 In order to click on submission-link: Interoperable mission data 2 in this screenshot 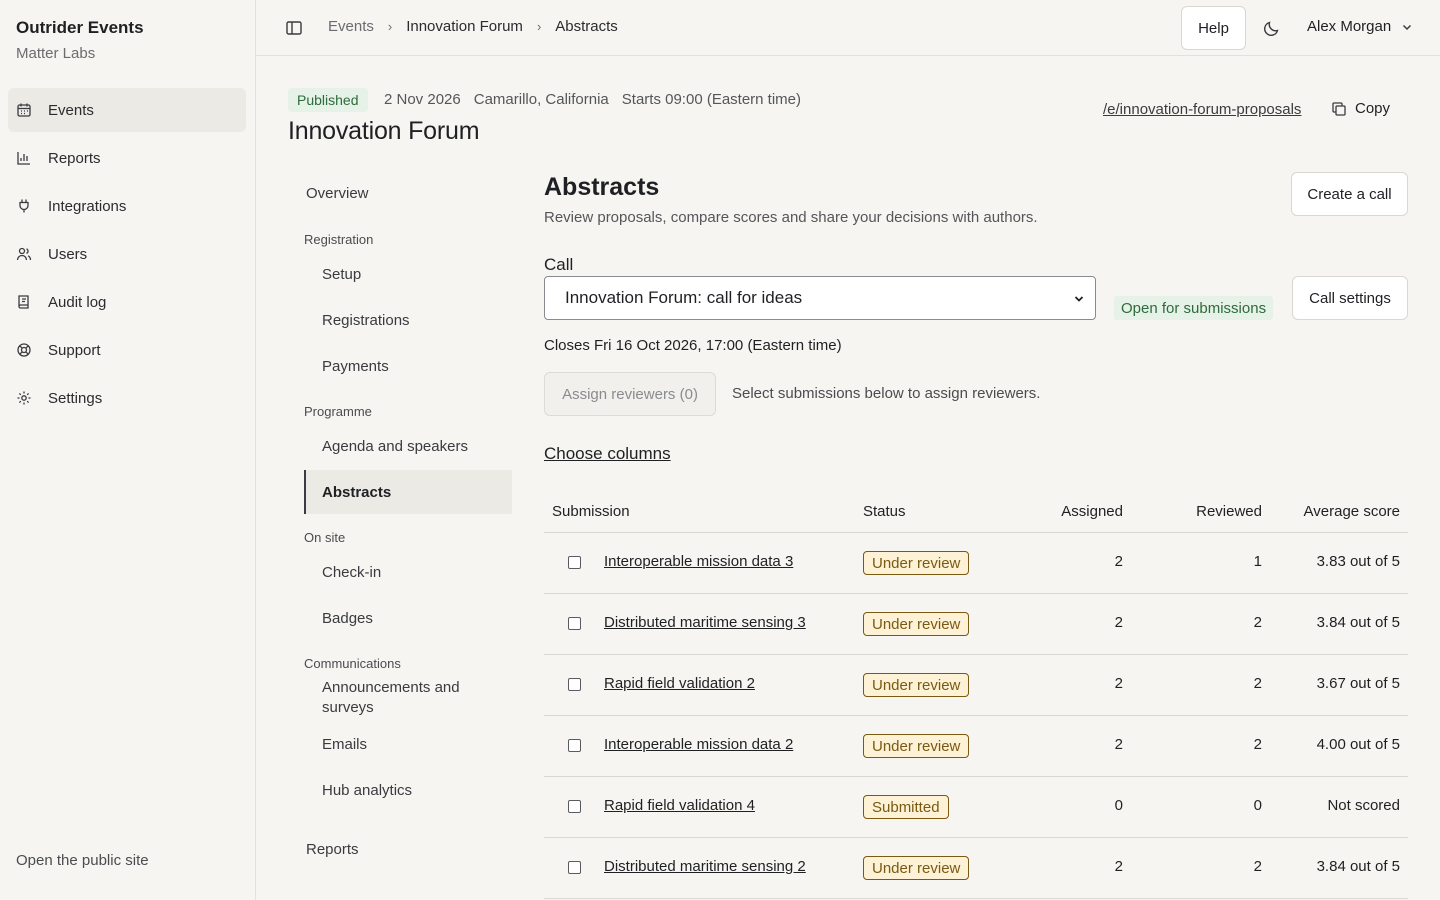, I will do `click(698, 744)`.